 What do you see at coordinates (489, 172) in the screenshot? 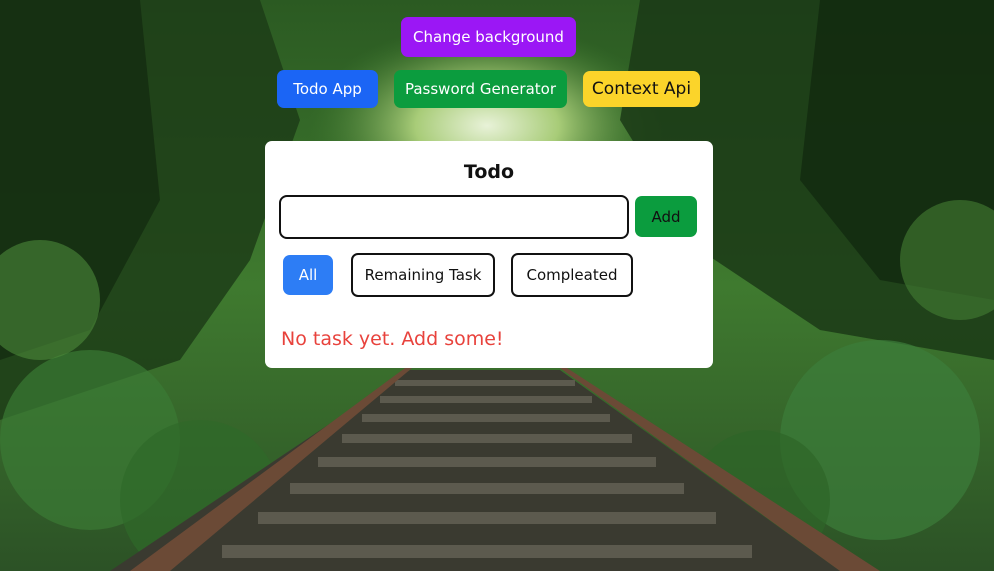
I see `todo-title: Todo` at bounding box center [489, 172].